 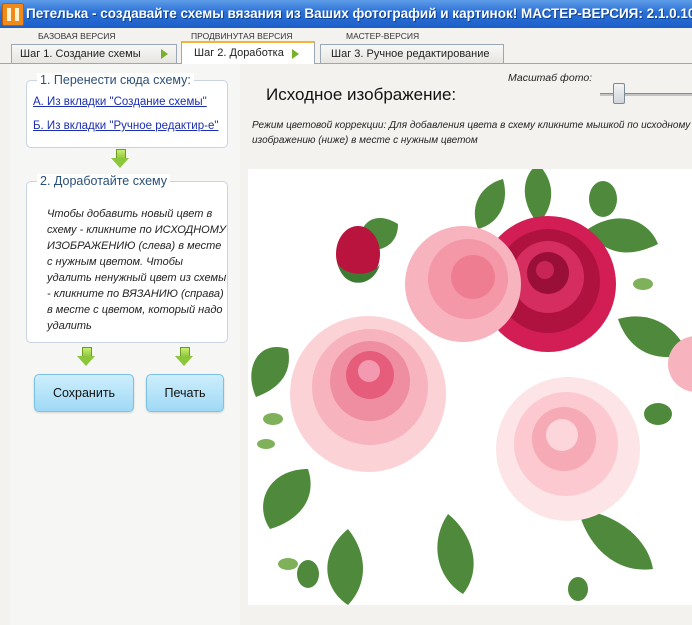 What do you see at coordinates (568, 449) in the screenshot?
I see `pale-pink-rose` at bounding box center [568, 449].